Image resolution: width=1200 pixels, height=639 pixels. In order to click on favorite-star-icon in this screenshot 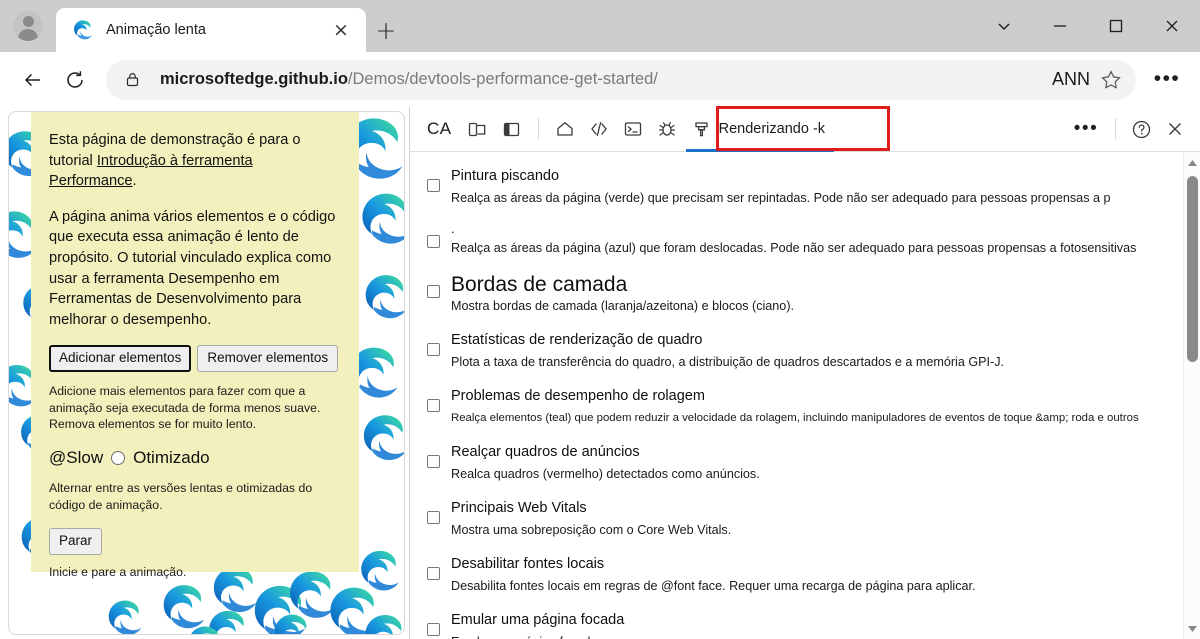, I will do `click(1111, 80)`.